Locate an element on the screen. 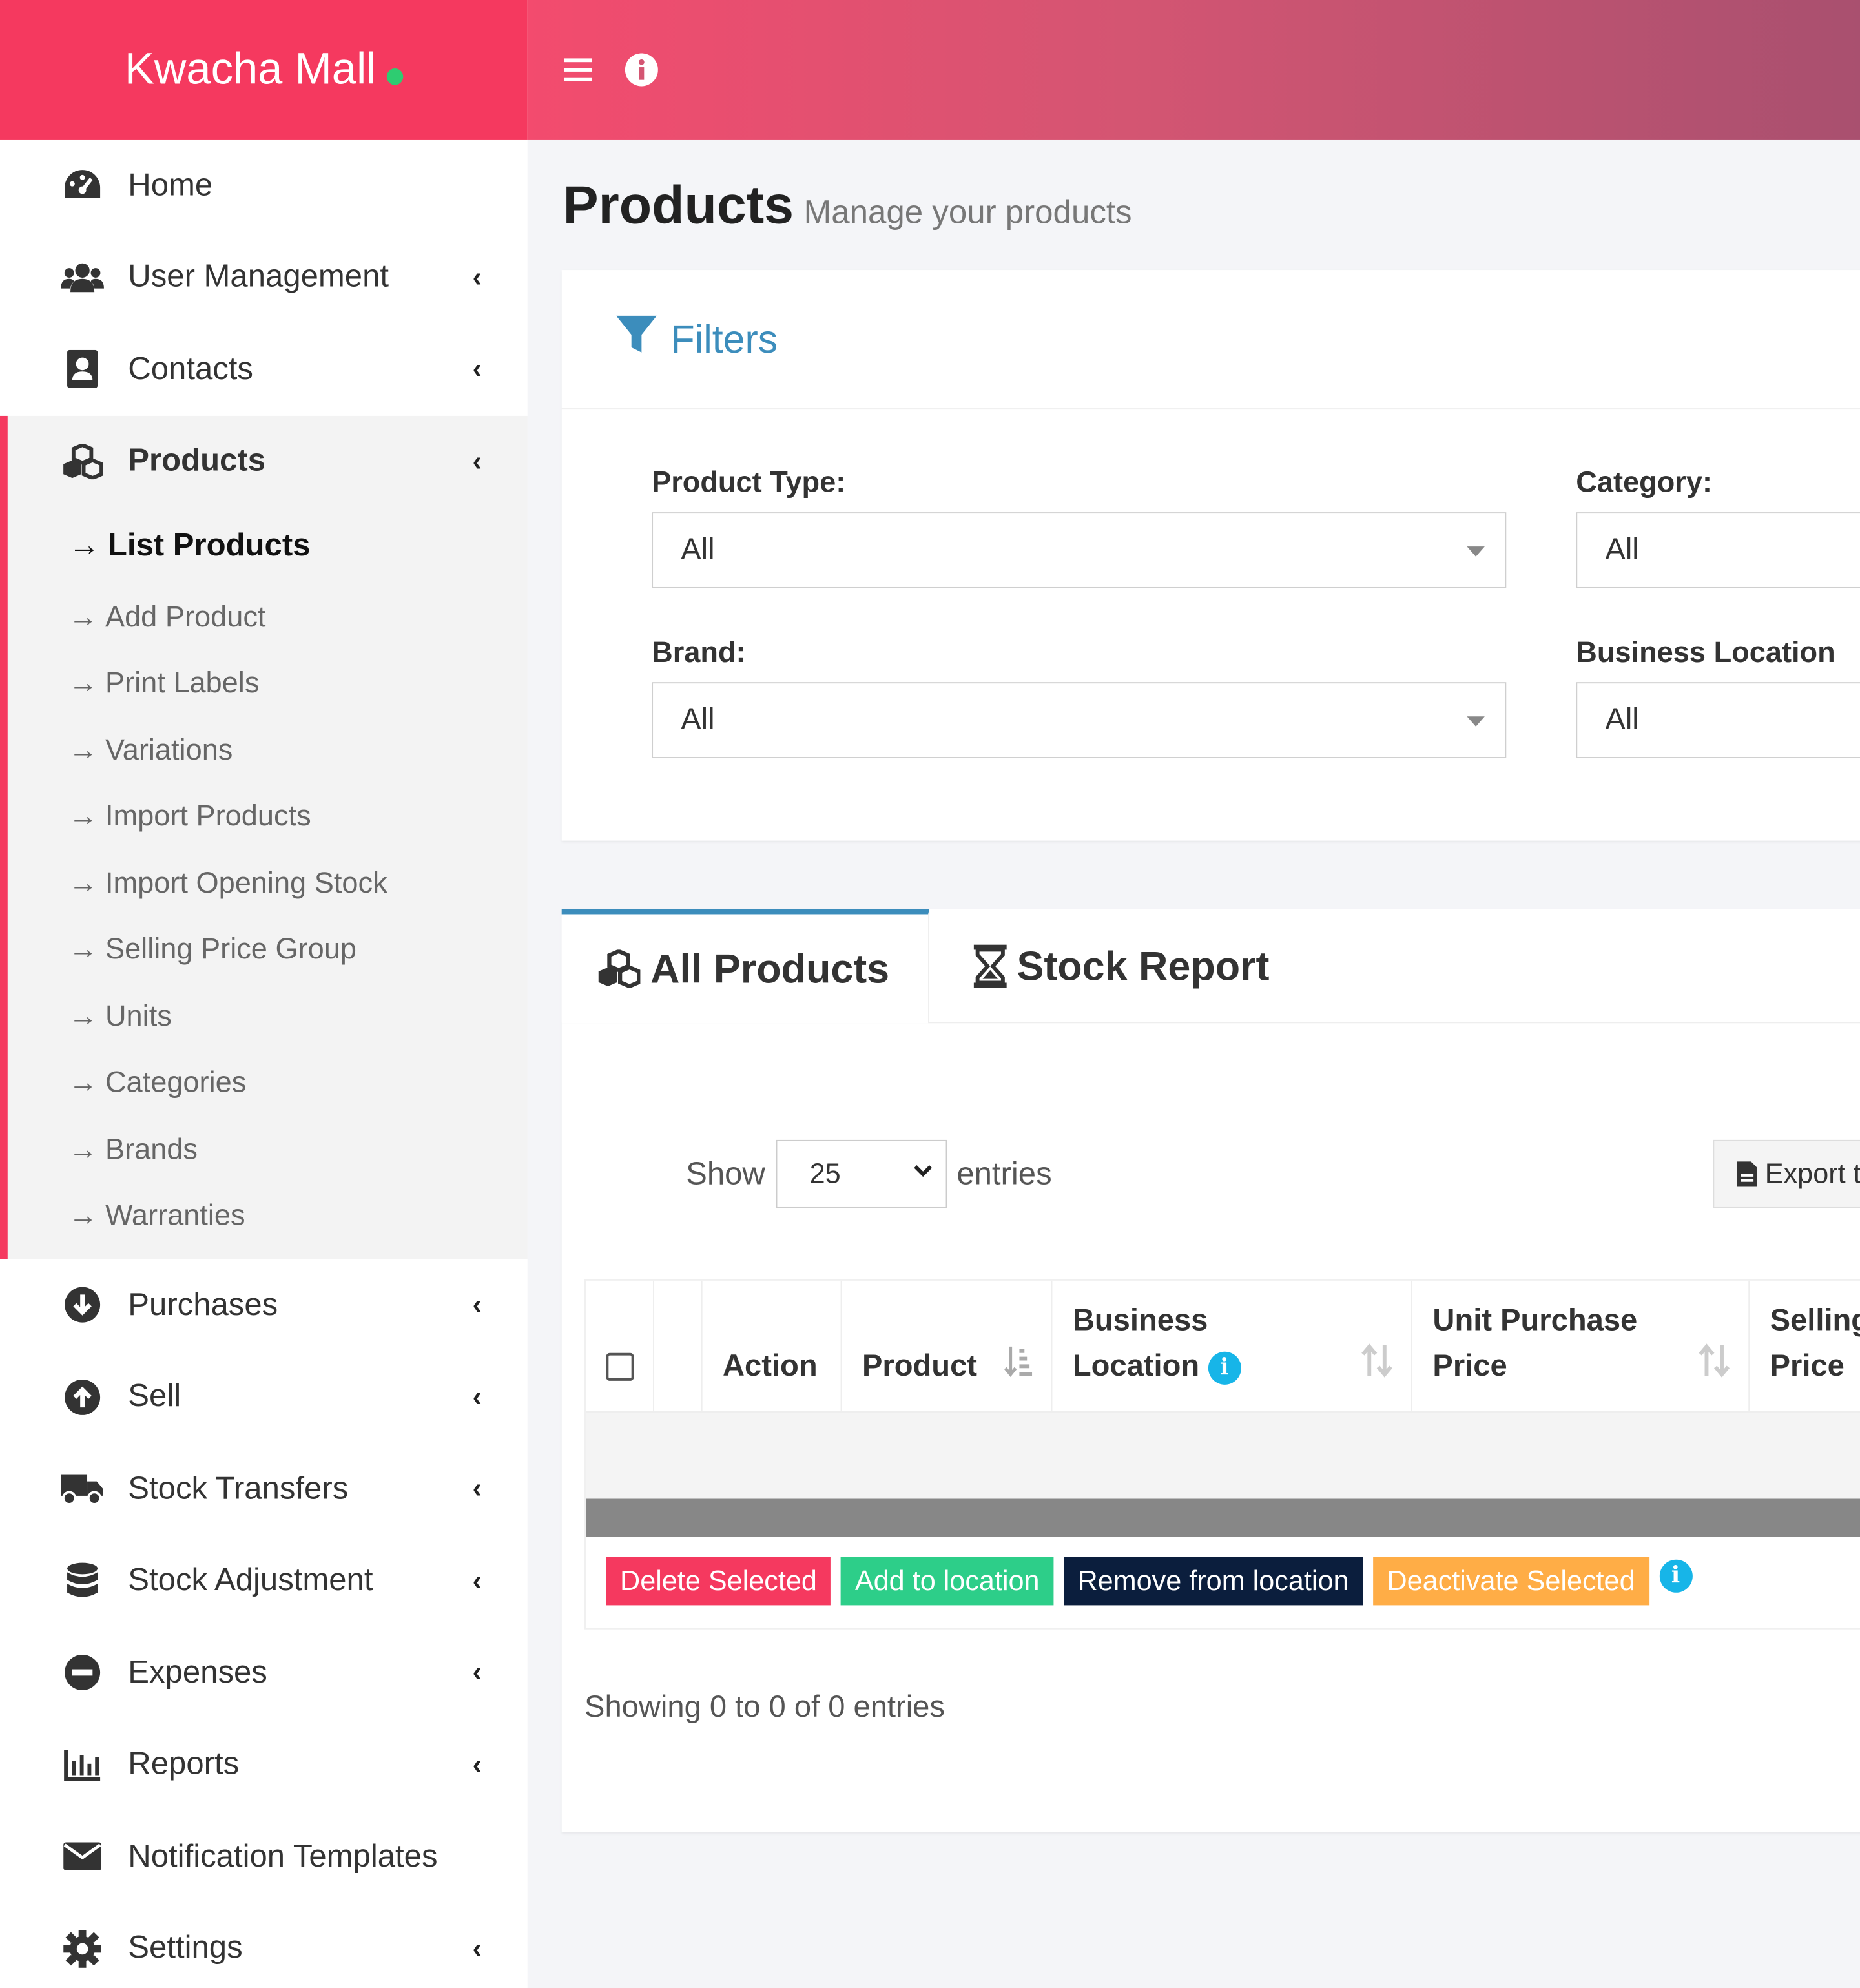 The image size is (1860, 1988). deactivate-selected-button: Deactivate Selected is located at coordinates (1511, 1581).